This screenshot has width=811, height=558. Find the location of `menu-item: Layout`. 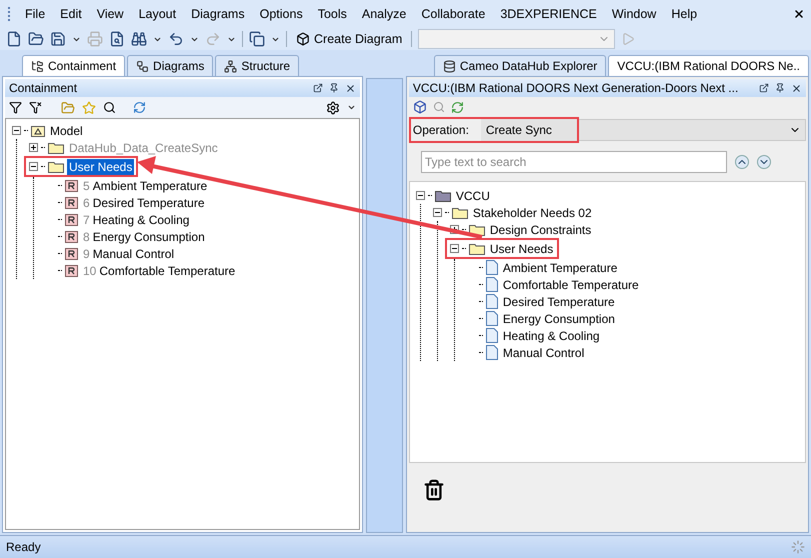

menu-item: Layout is located at coordinates (157, 14).